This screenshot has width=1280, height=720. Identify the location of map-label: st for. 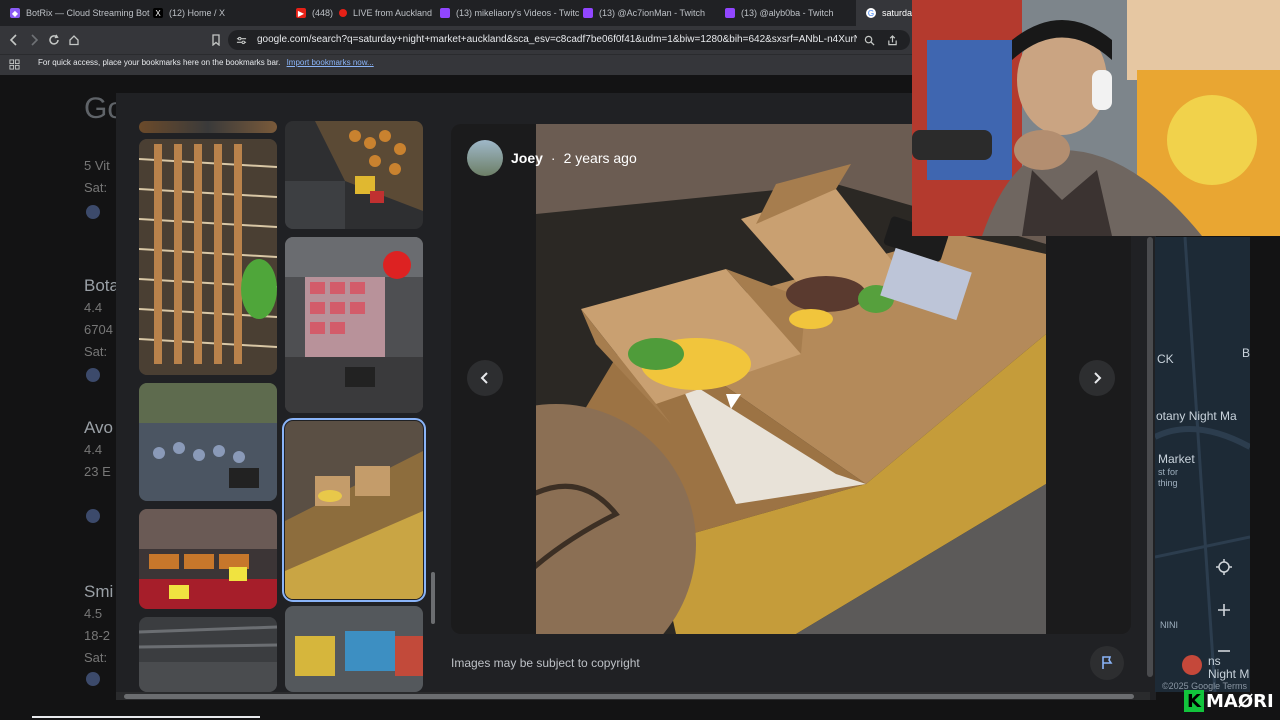
(1168, 472).